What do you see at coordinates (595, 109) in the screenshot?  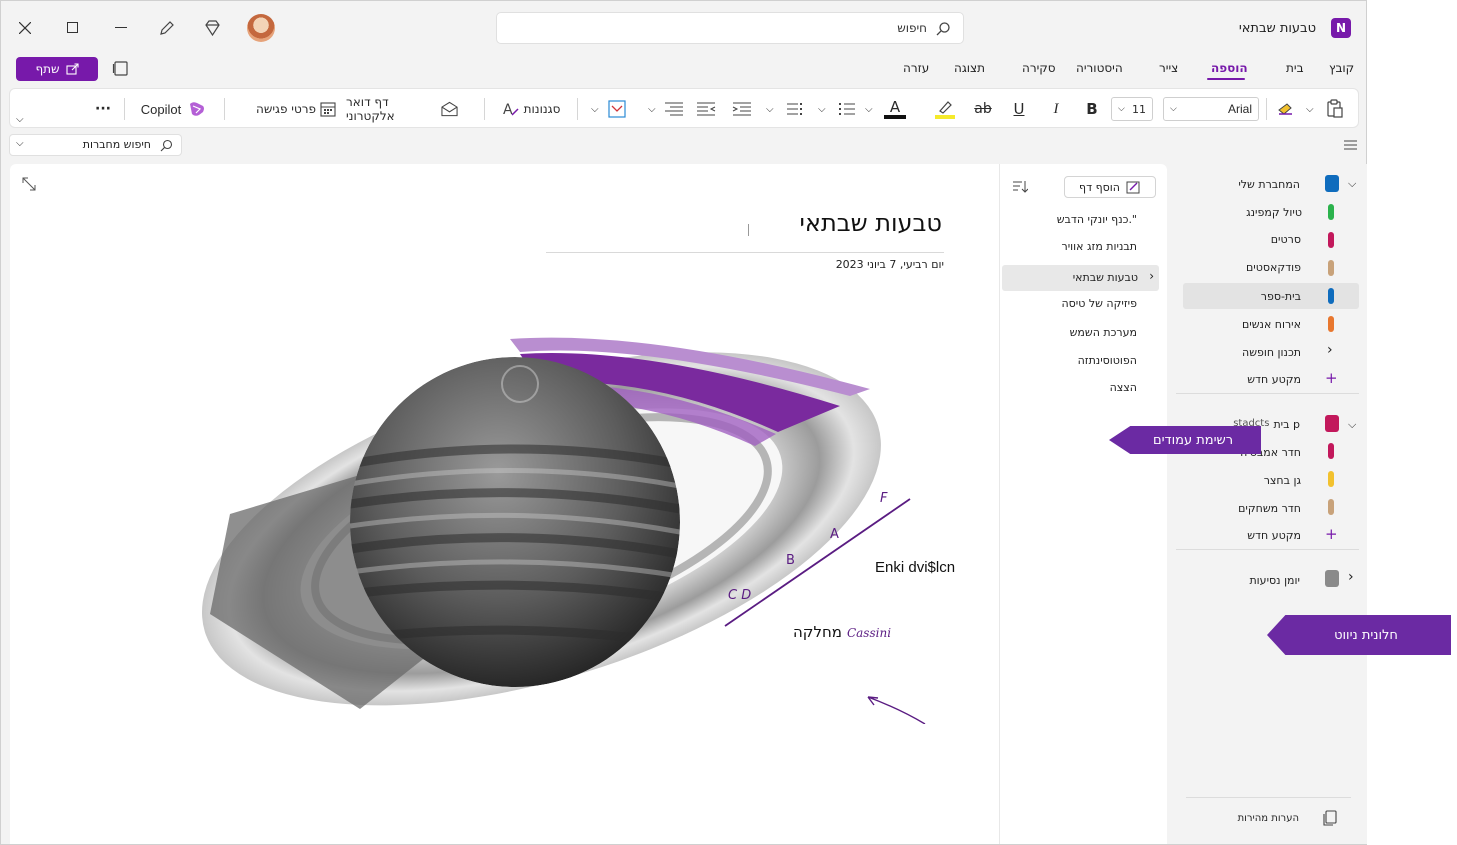 I see `tag-dropdown-icon: ⌵` at bounding box center [595, 109].